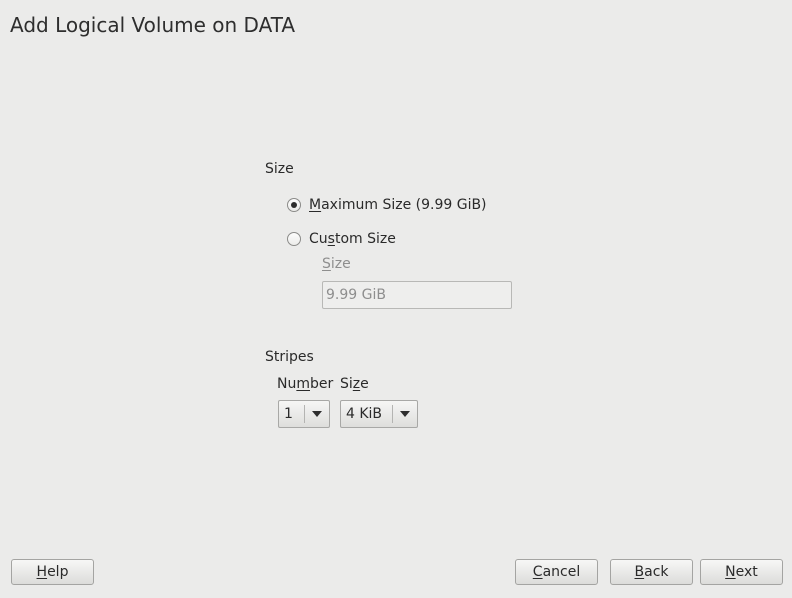 Image resolution: width=792 pixels, height=598 pixels. I want to click on cancel-mnemonic: C, so click(537, 572).